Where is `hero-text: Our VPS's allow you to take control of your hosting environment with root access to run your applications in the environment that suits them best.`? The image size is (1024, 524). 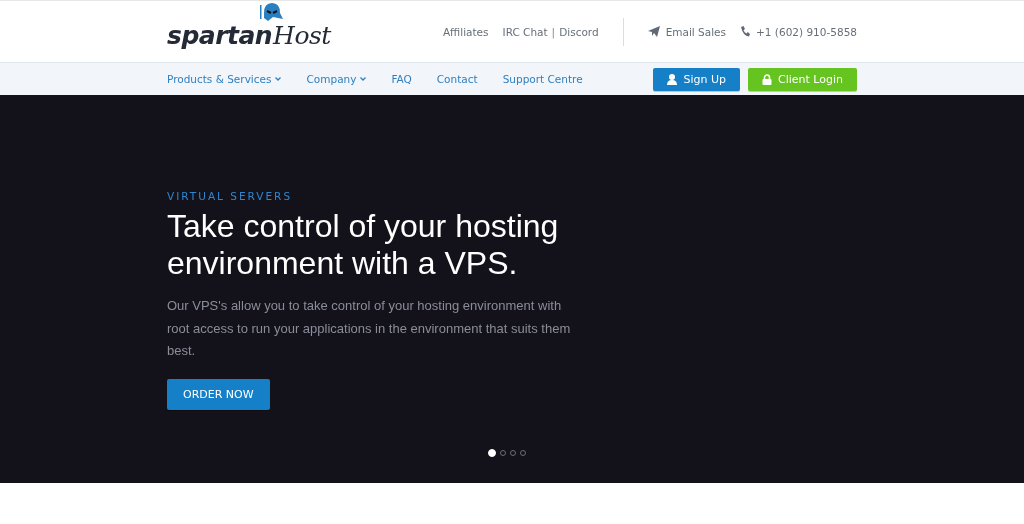 hero-text: Our VPS's allow you to take control of your hosting environment with root access to run your applications in the environment that suits them best. is located at coordinates (369, 328).